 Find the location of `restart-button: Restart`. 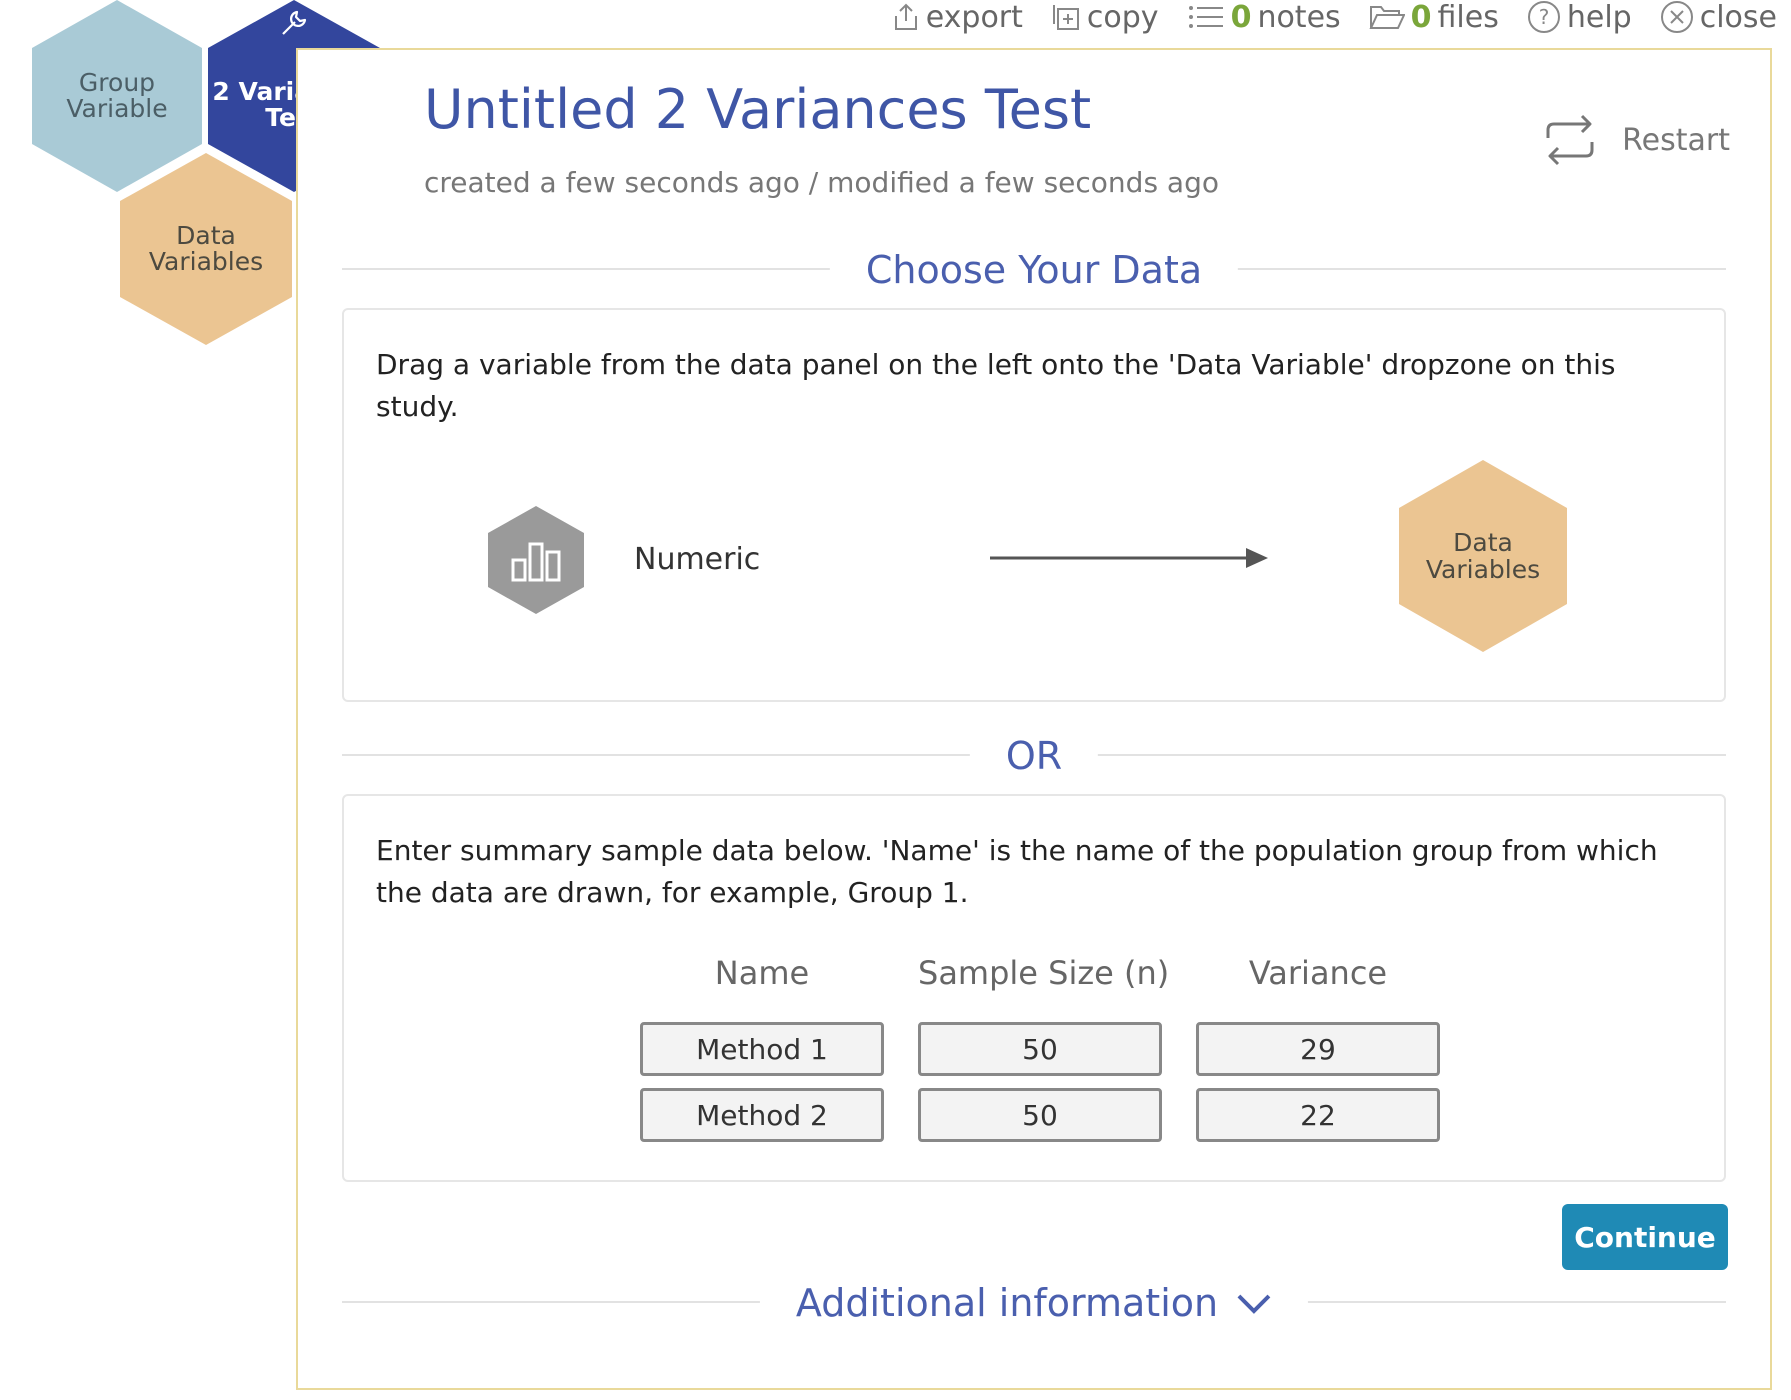

restart-button: Restart is located at coordinates (1635, 140).